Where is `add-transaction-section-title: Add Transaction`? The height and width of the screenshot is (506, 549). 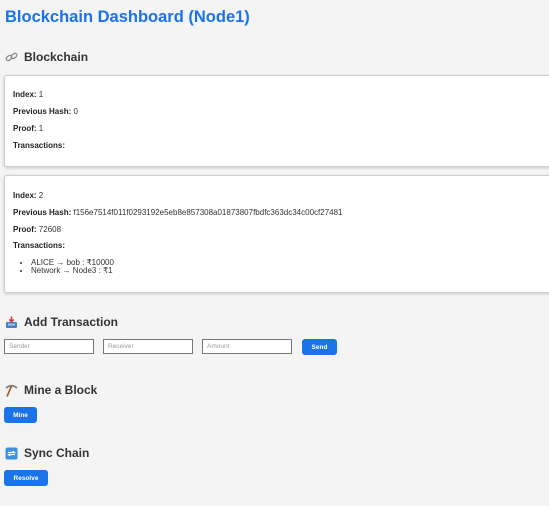
add-transaction-section-title: Add Transaction is located at coordinates (61, 322).